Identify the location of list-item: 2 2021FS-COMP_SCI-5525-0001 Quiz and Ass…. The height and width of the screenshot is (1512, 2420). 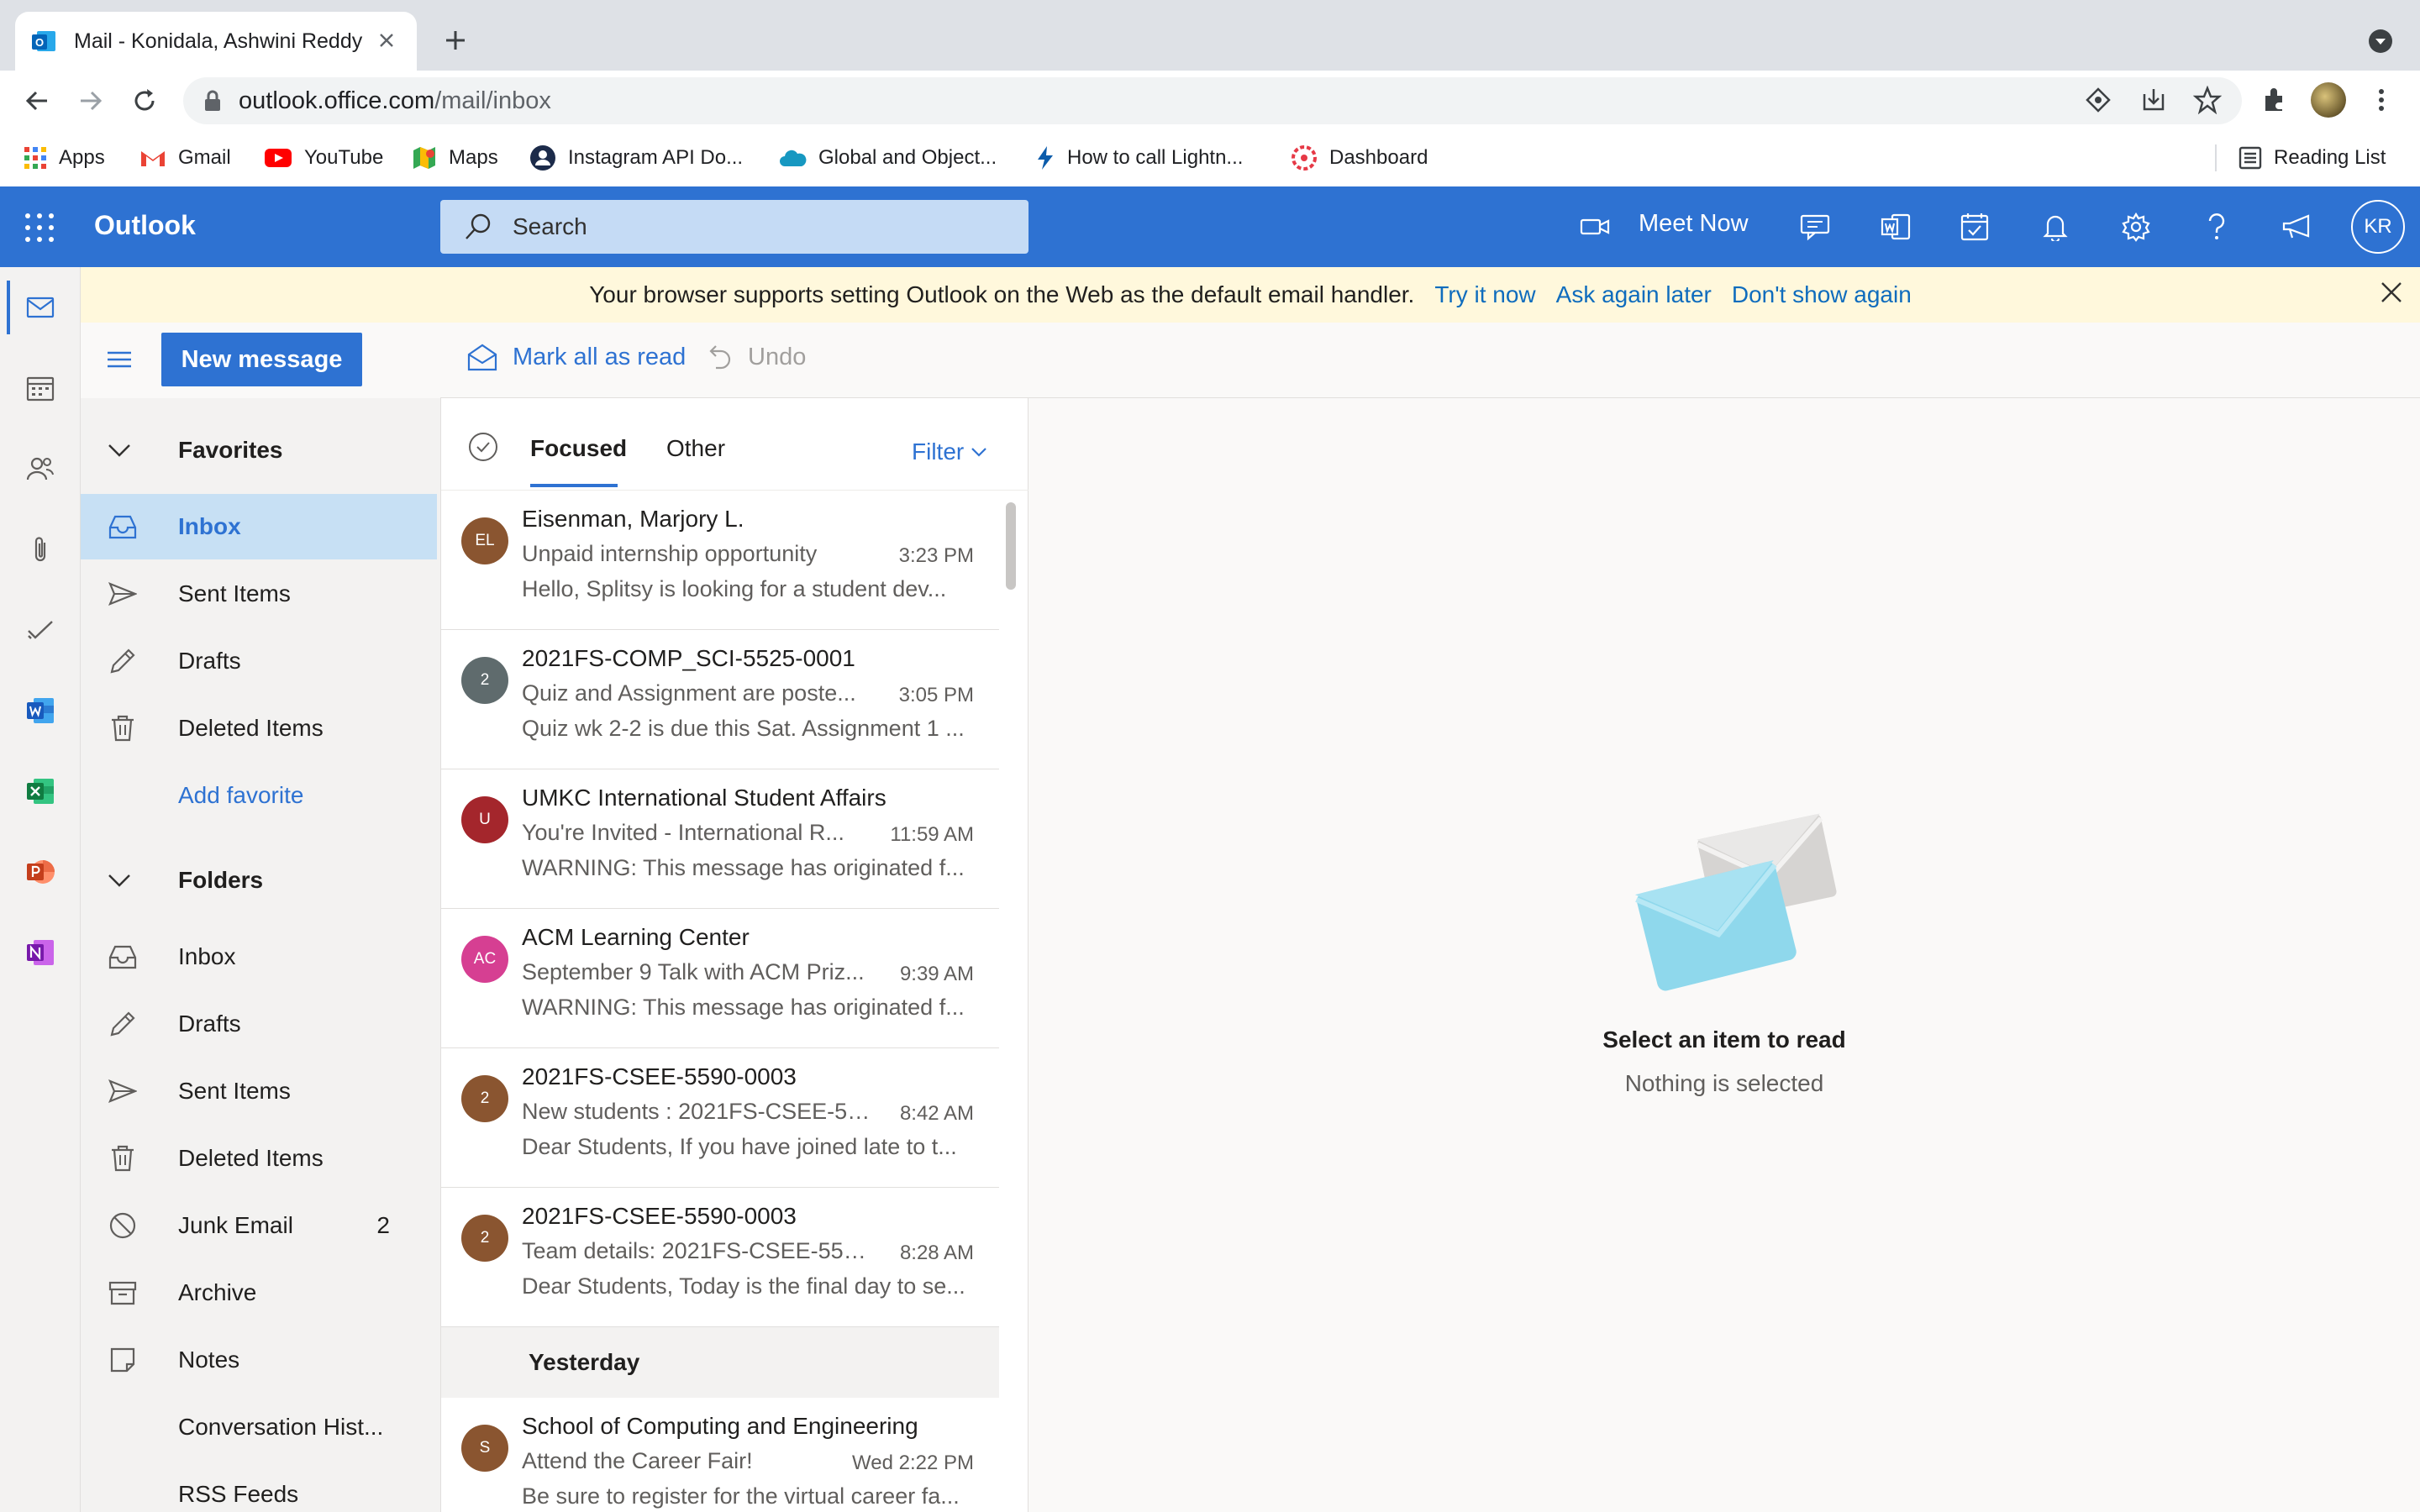
(720, 699).